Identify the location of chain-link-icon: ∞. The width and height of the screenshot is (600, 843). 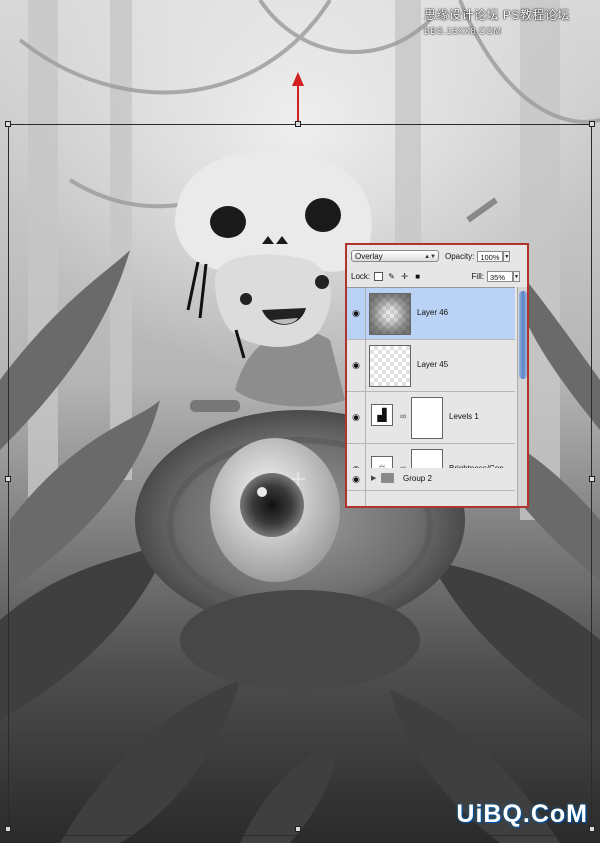
(403, 416).